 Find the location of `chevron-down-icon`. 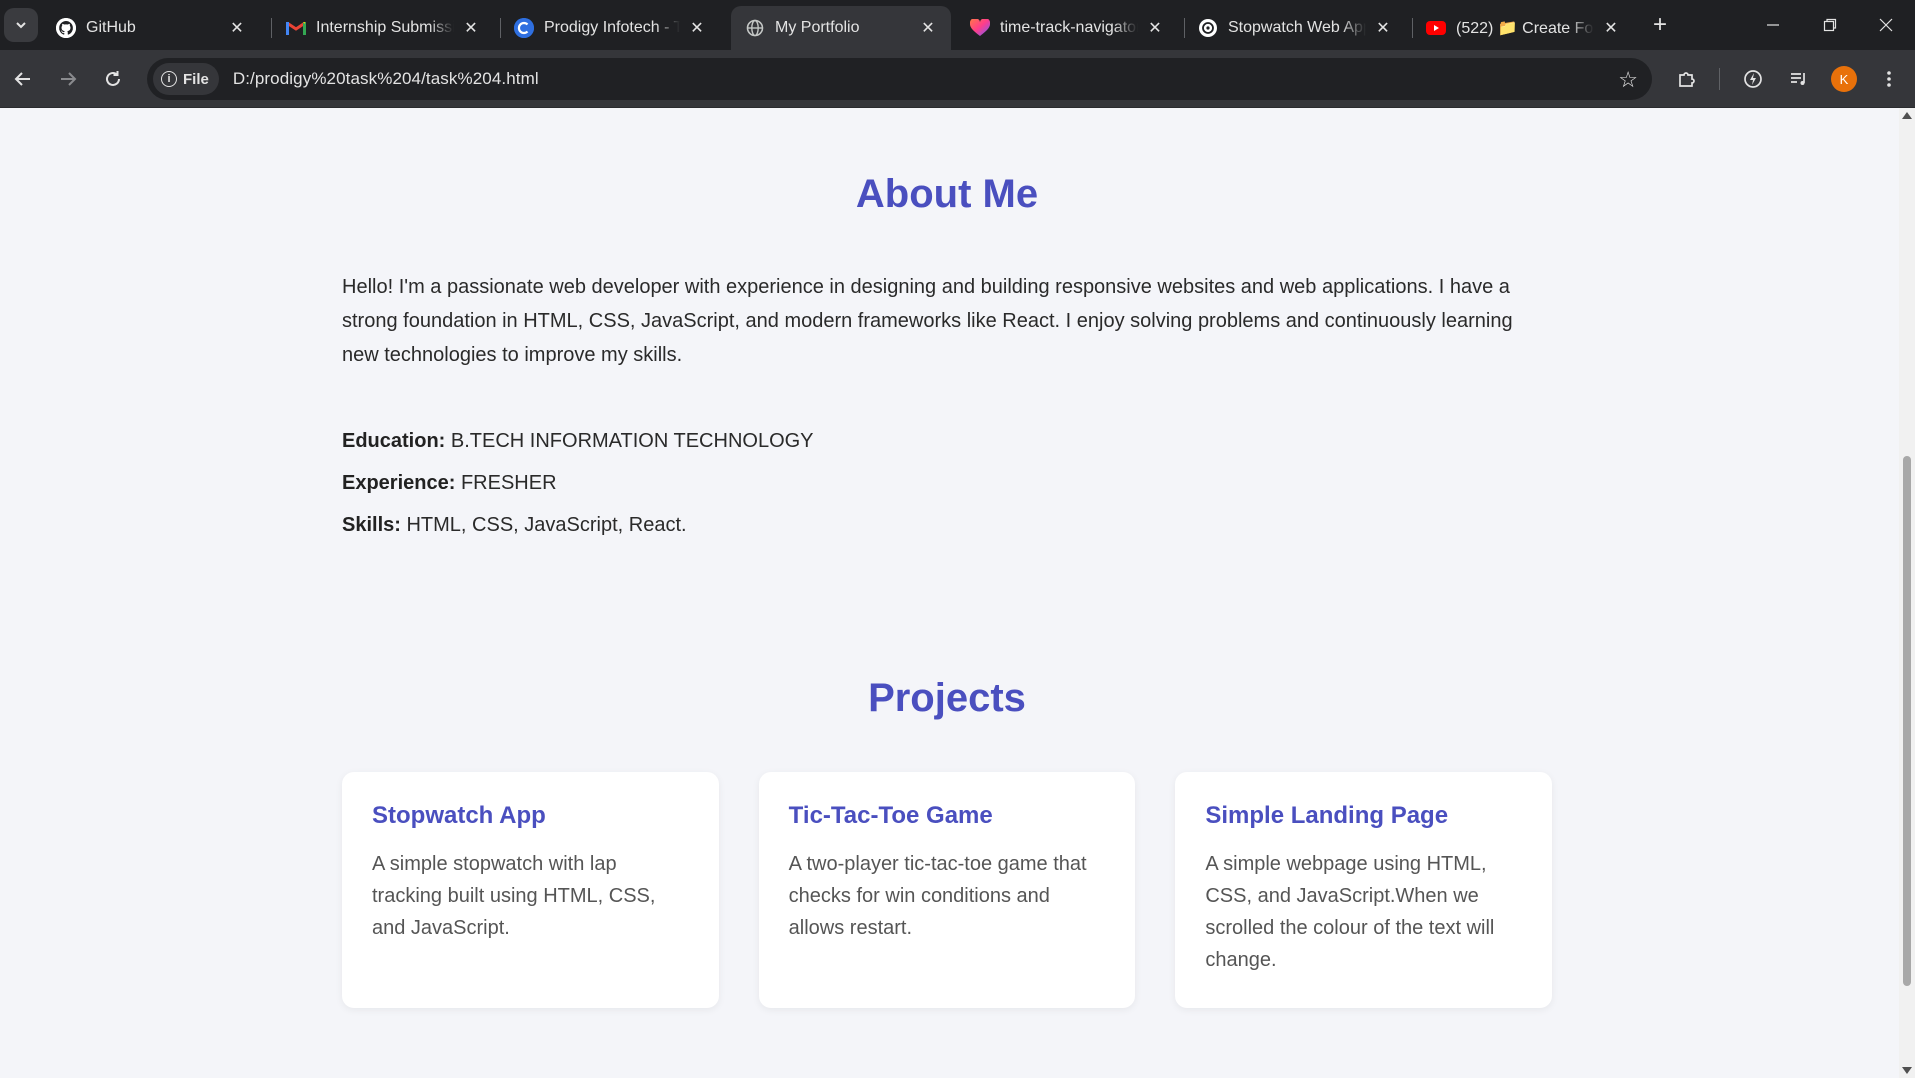

chevron-down-icon is located at coordinates (21, 25).